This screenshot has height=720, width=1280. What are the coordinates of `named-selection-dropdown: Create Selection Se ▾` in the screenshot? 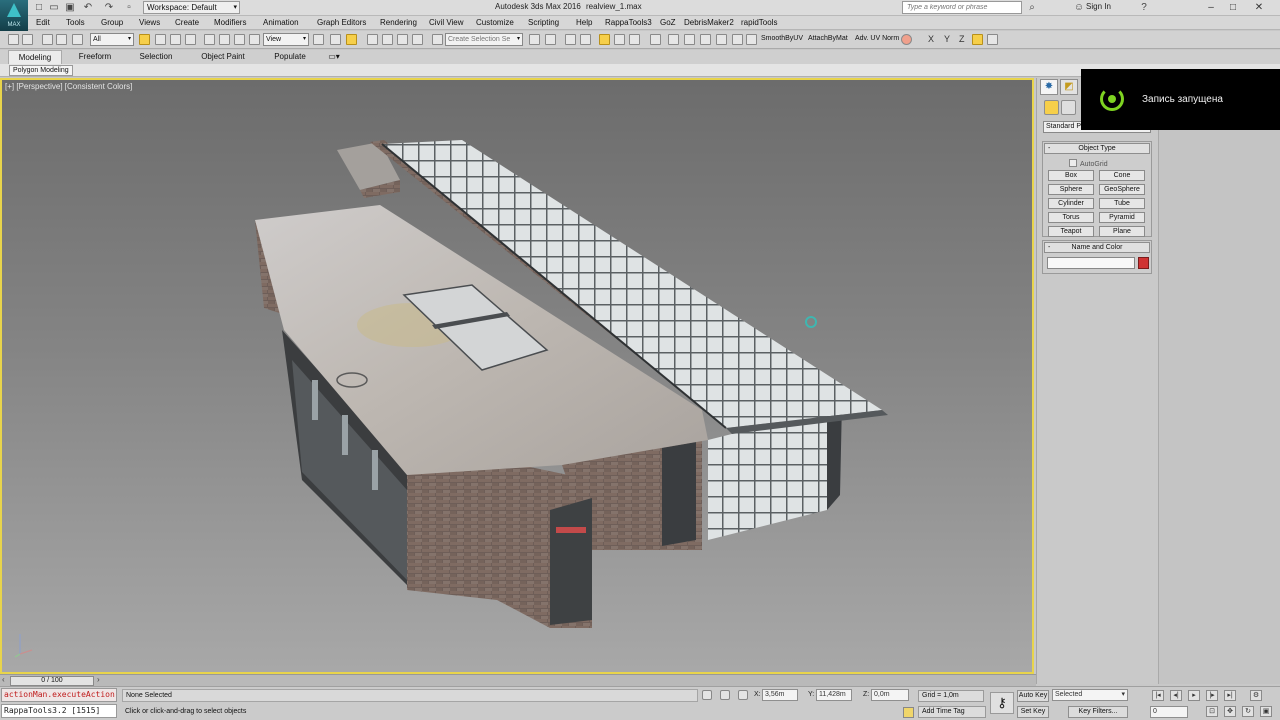 It's located at (484, 39).